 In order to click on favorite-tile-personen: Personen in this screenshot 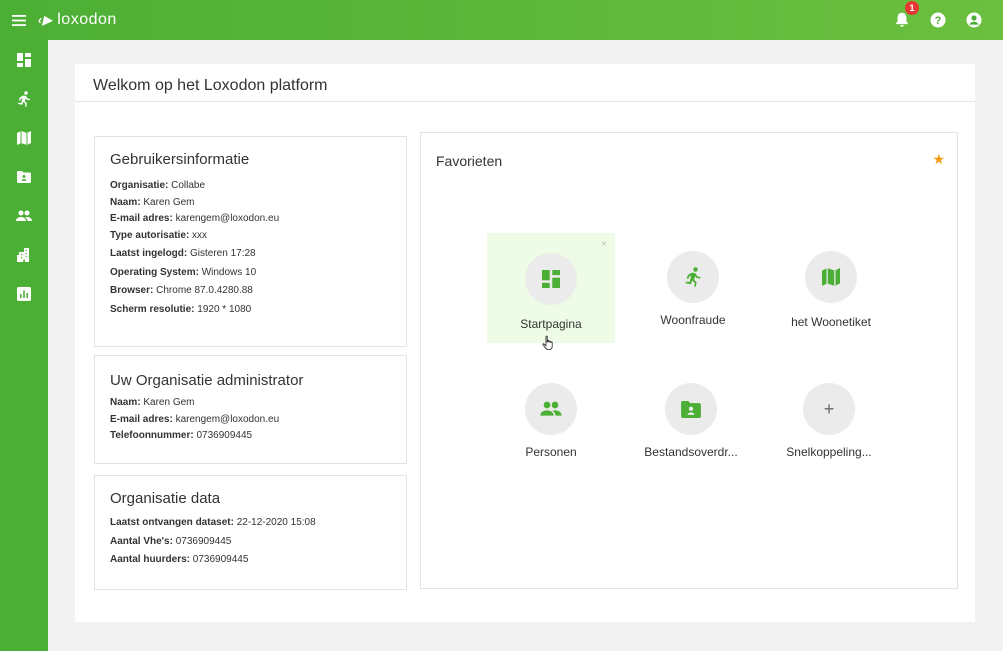, I will do `click(551, 418)`.